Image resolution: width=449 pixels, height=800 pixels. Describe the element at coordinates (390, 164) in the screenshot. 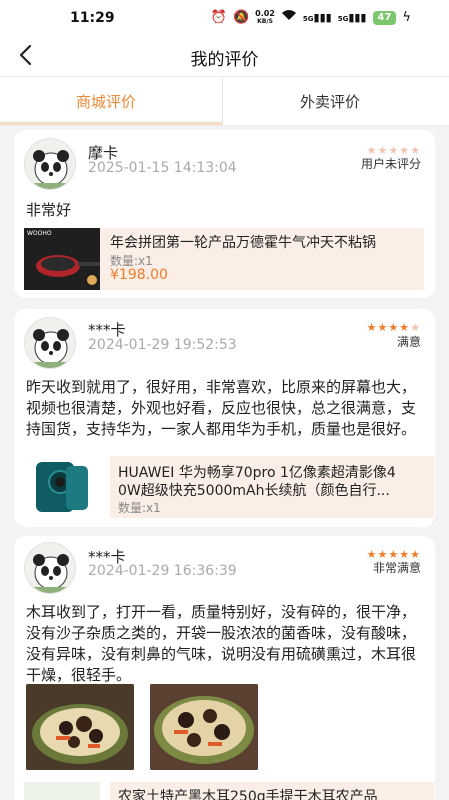

I see `rating-label: 用户未评分` at that location.